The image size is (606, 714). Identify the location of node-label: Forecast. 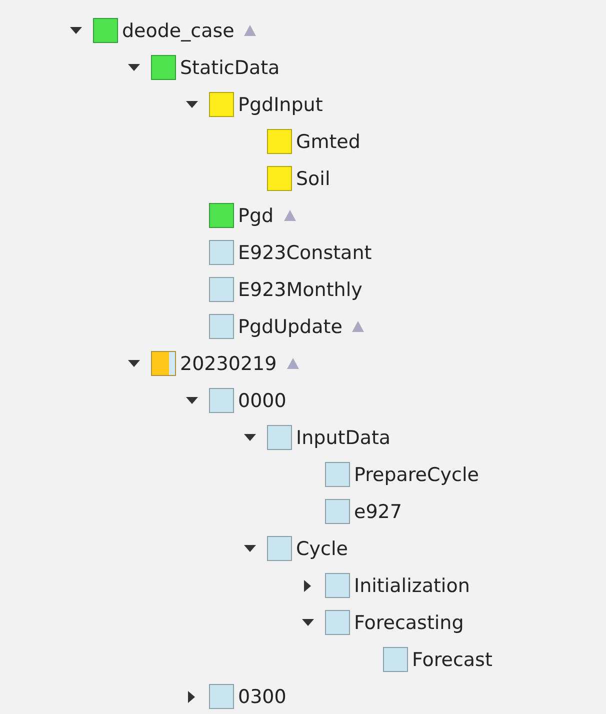
(452, 659).